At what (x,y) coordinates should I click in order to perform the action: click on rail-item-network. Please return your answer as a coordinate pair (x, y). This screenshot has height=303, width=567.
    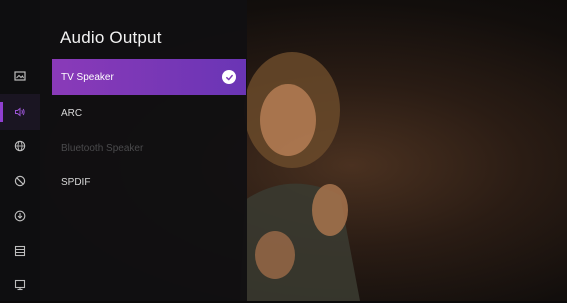
    Looking at the image, I should click on (20, 146).